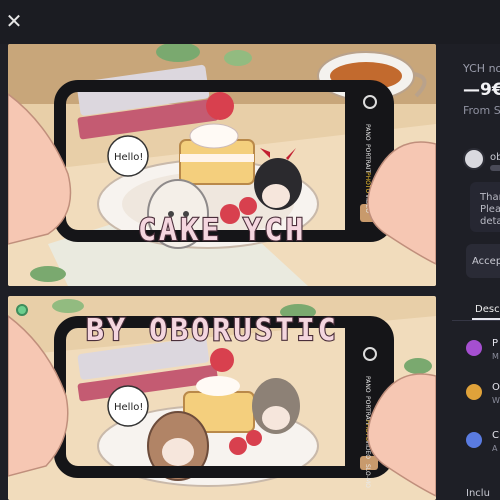 The image size is (500, 500). I want to click on listing-price: —9€, so click(481, 90).